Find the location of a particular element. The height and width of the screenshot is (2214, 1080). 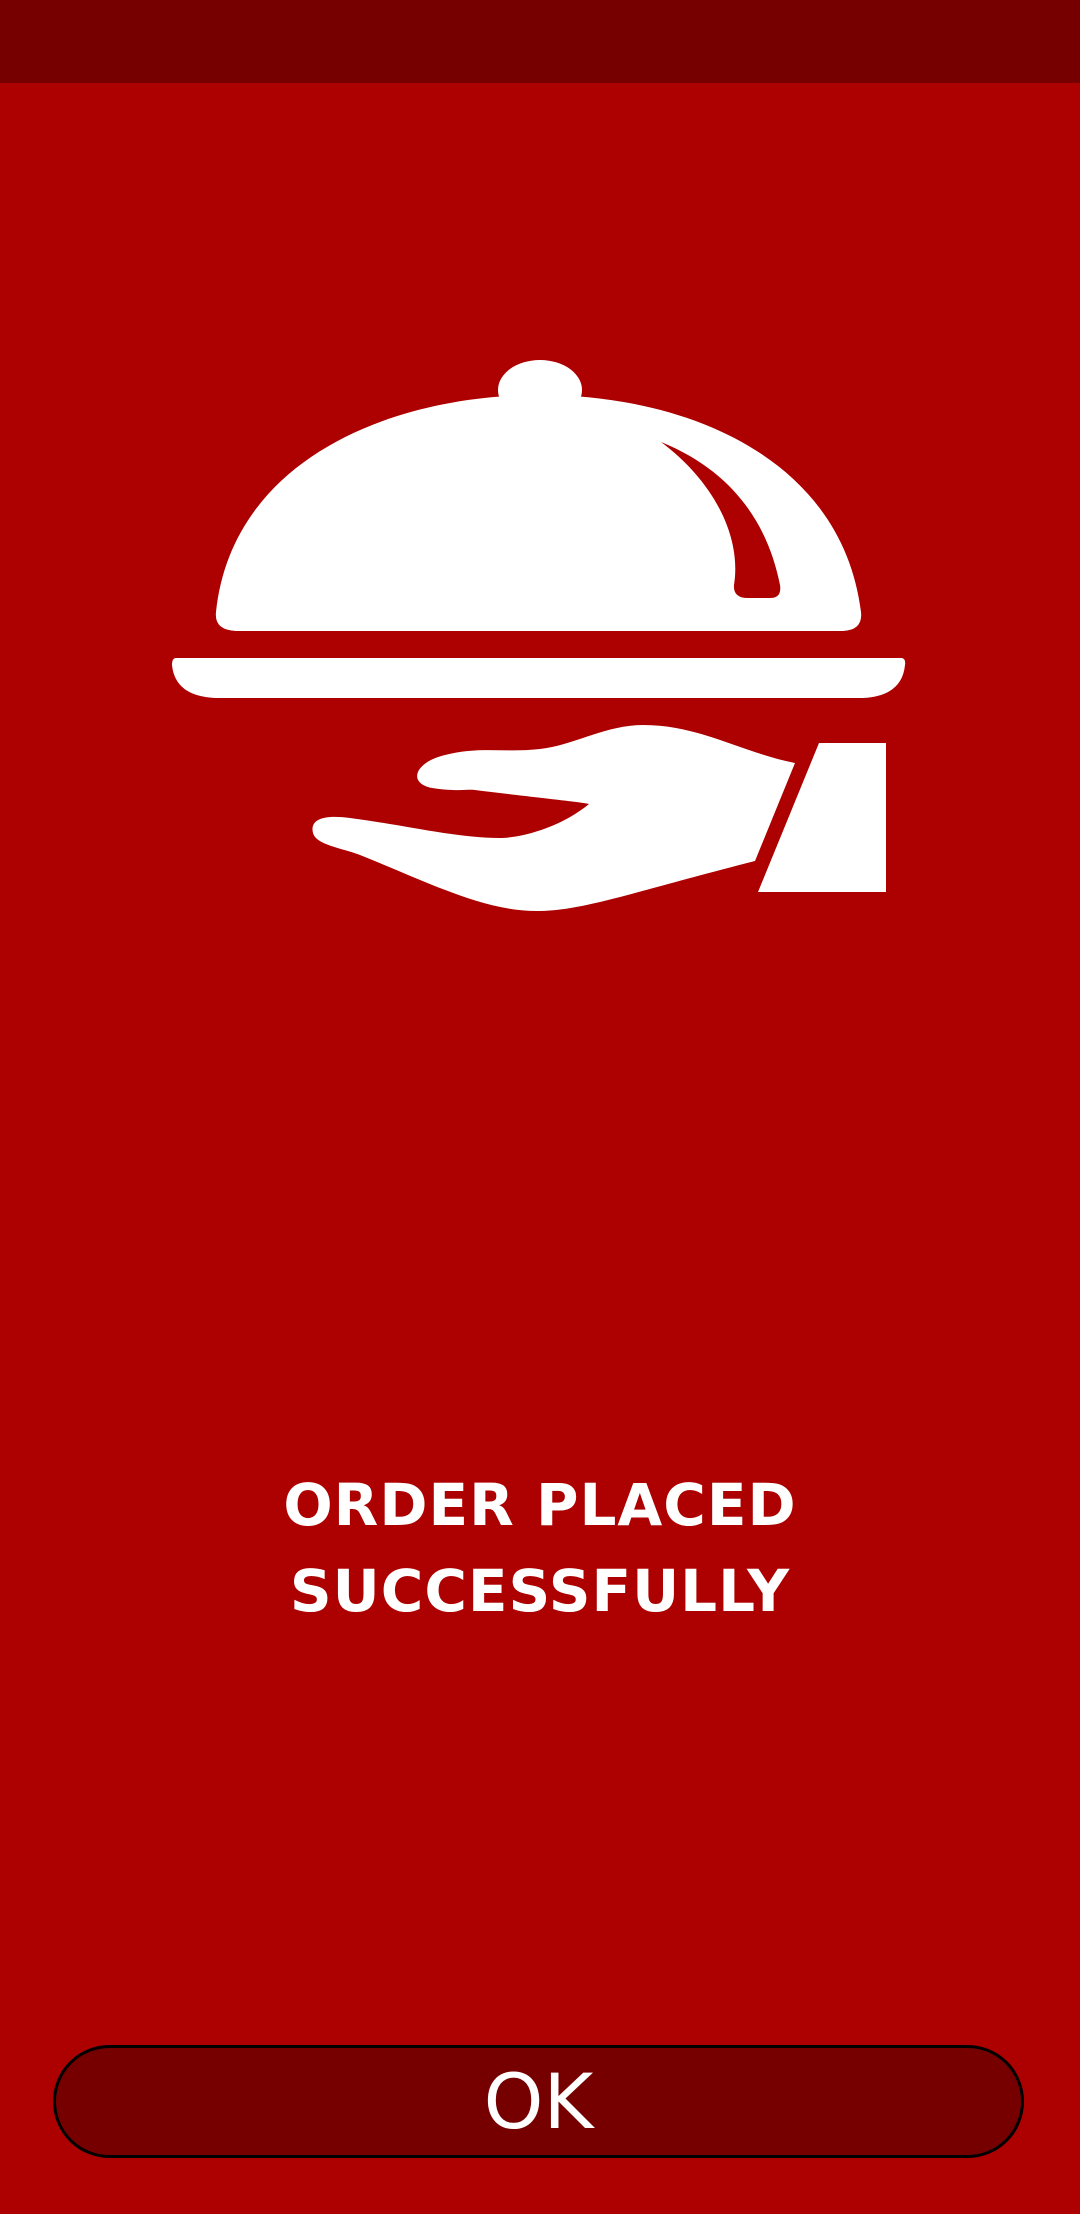

message-line-2: SUCCESSFULLY is located at coordinates (540, 1591).